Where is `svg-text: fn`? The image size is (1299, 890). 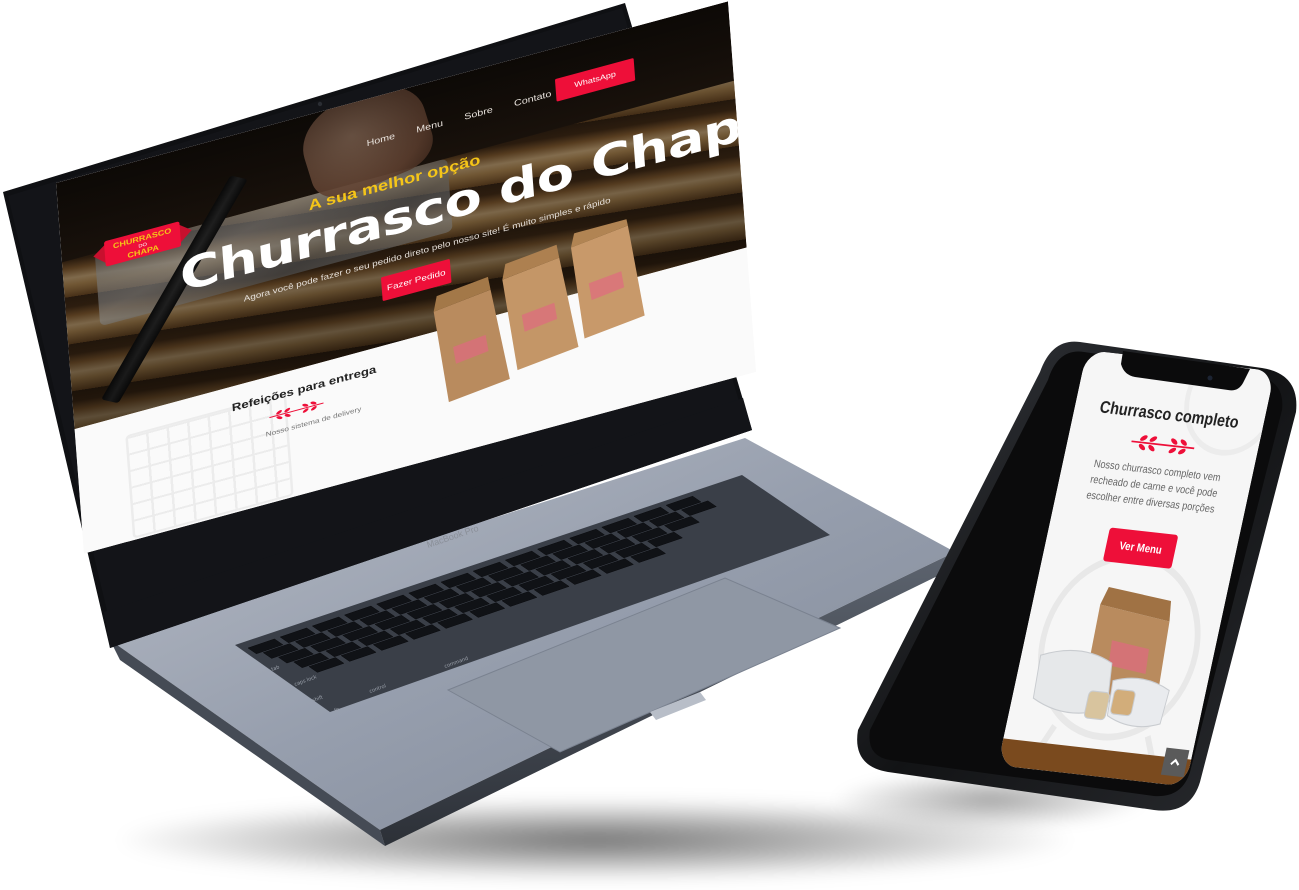 svg-text: fn is located at coordinates (337, 710).